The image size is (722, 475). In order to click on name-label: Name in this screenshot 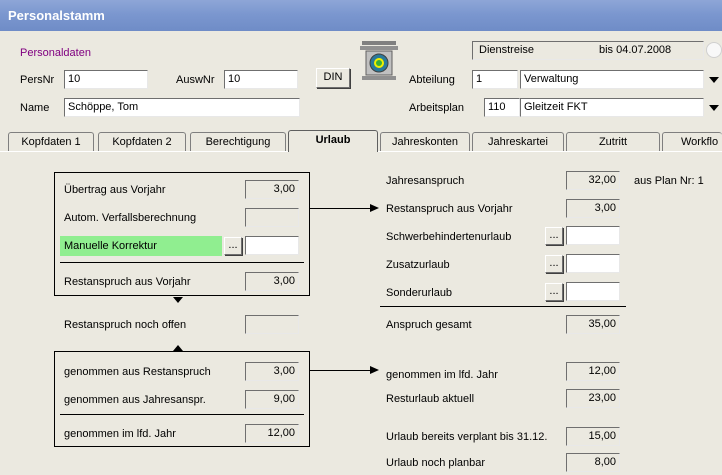, I will do `click(35, 108)`.